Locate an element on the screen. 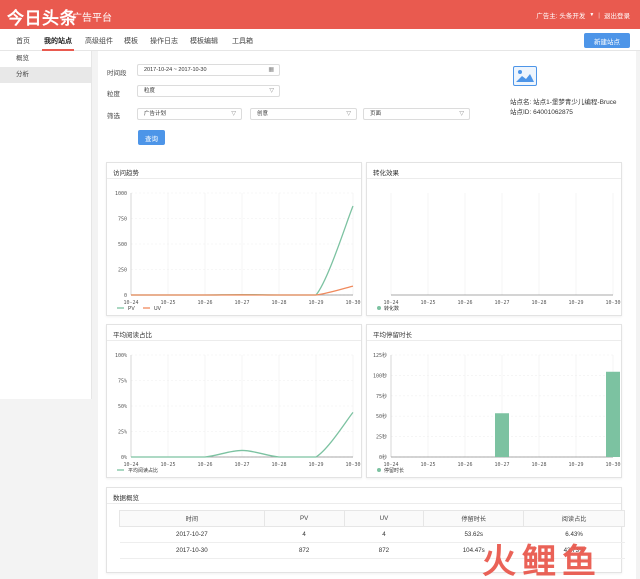 The width and height of the screenshot is (640, 579). legend-label: 转化数 is located at coordinates (391, 308).